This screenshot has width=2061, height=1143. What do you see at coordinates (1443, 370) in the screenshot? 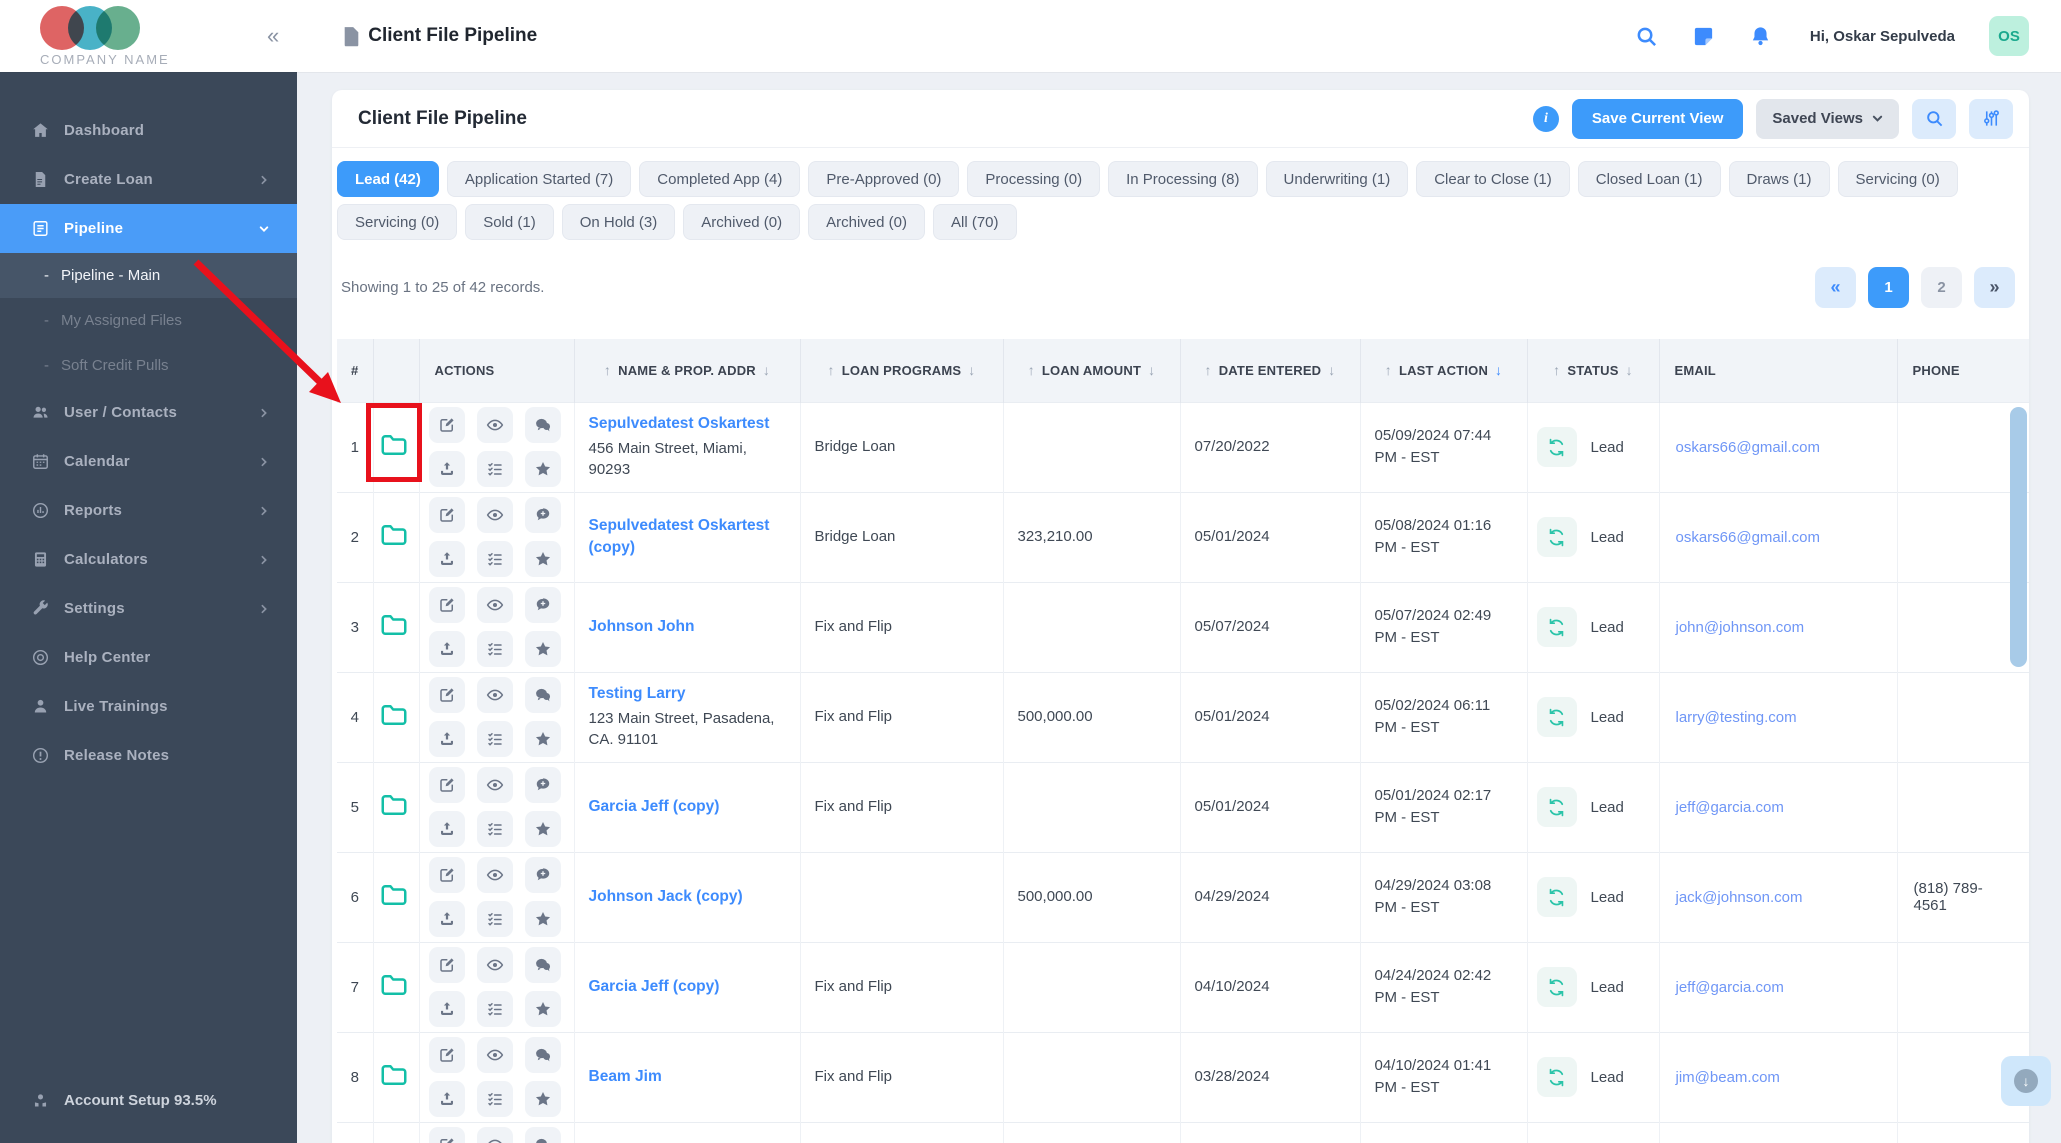
I see `column-header-last-action: ↑ LAST ACTION ↓` at bounding box center [1443, 370].